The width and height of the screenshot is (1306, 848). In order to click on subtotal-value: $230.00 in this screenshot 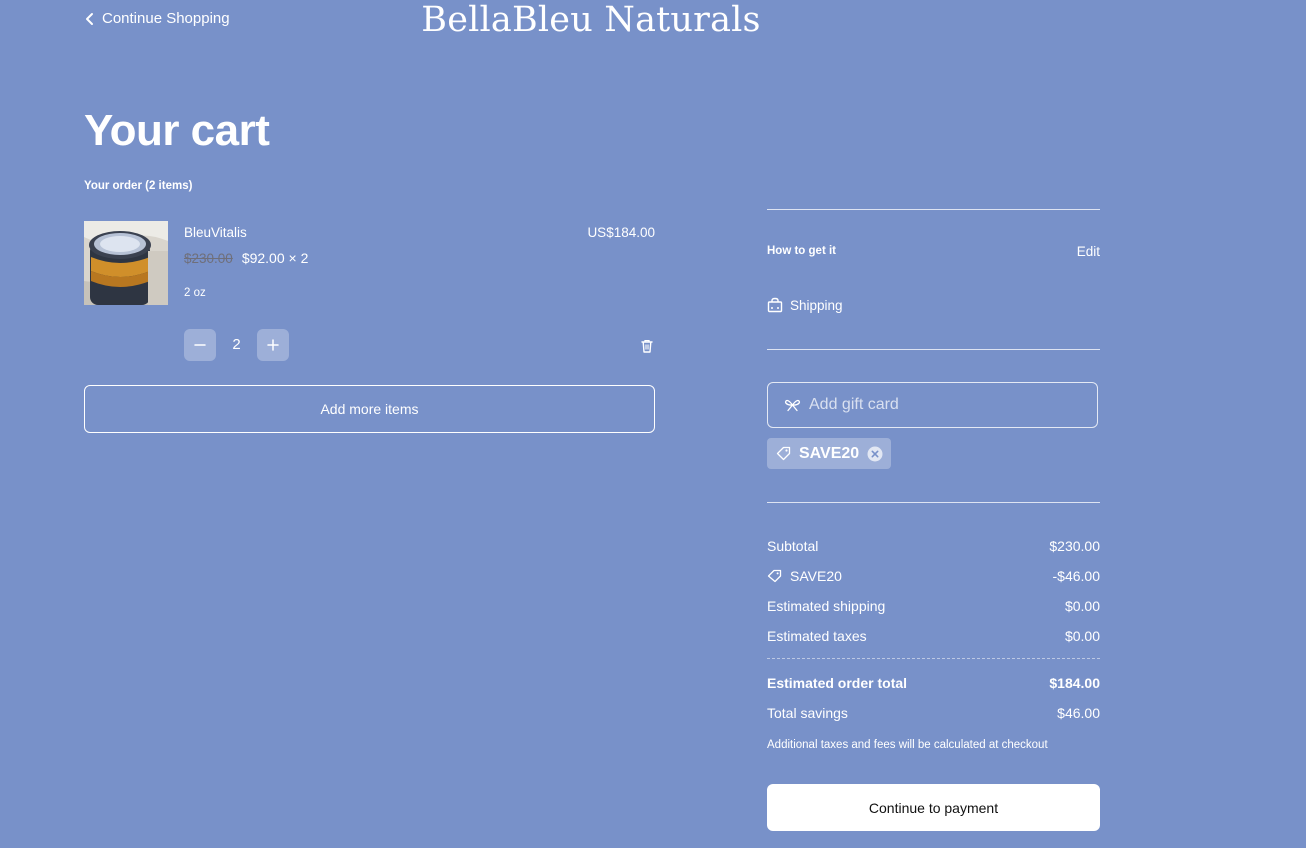, I will do `click(1074, 546)`.